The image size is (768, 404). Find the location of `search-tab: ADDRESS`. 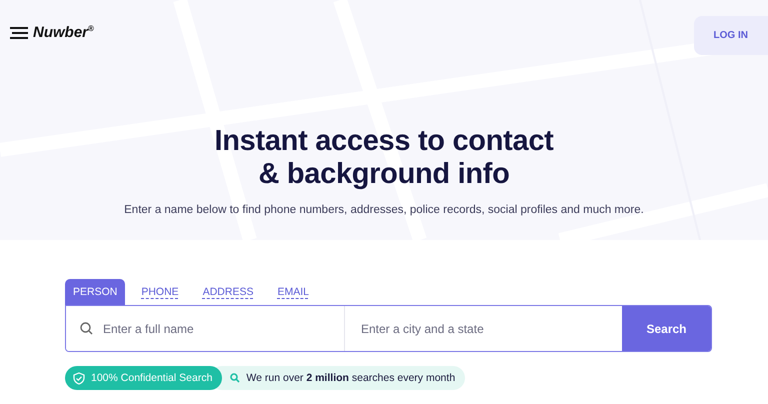

search-tab: ADDRESS is located at coordinates (228, 292).